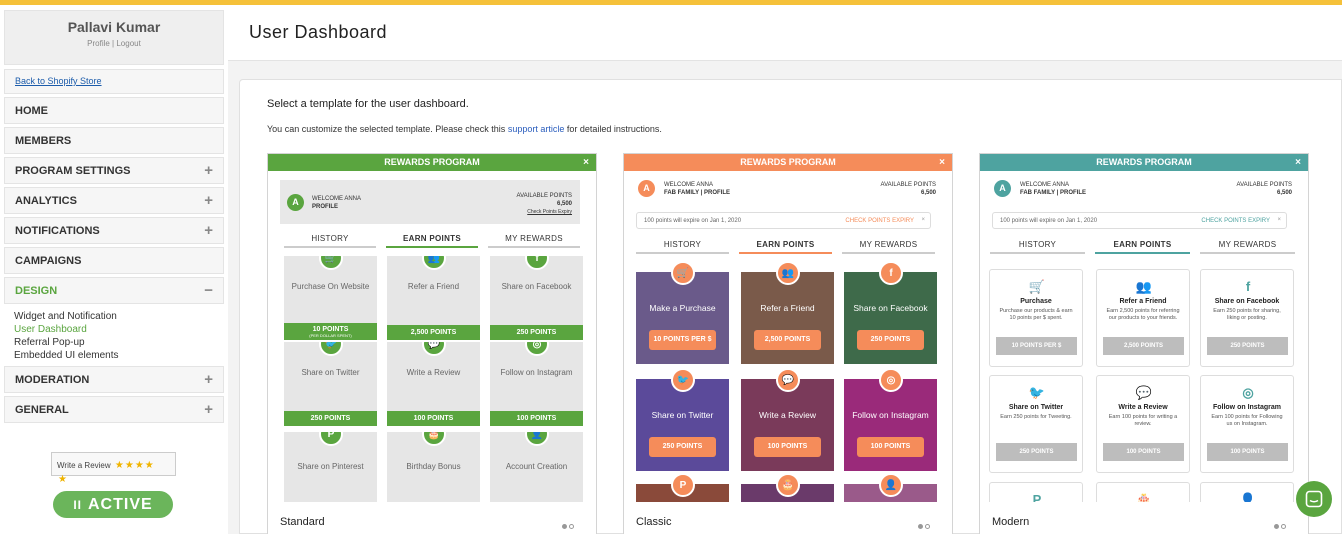 The width and height of the screenshot is (1342, 534). I want to click on rewards-program-title: REWARDS PROGRAM, so click(432, 162).